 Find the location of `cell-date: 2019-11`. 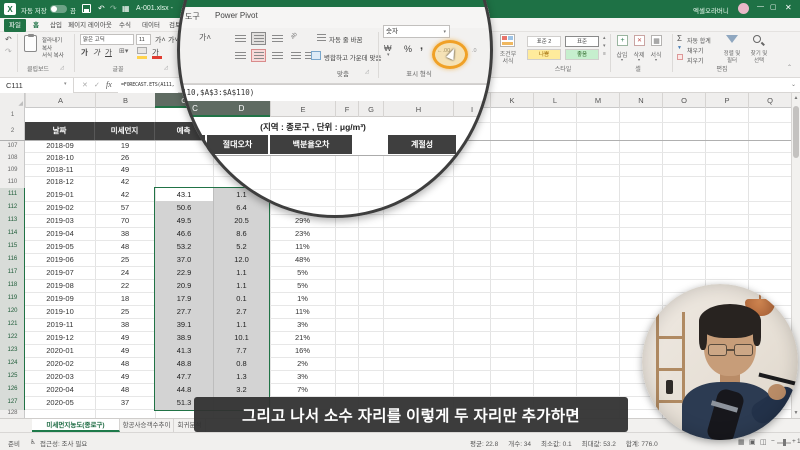

cell-date: 2019-11 is located at coordinates (60, 324).